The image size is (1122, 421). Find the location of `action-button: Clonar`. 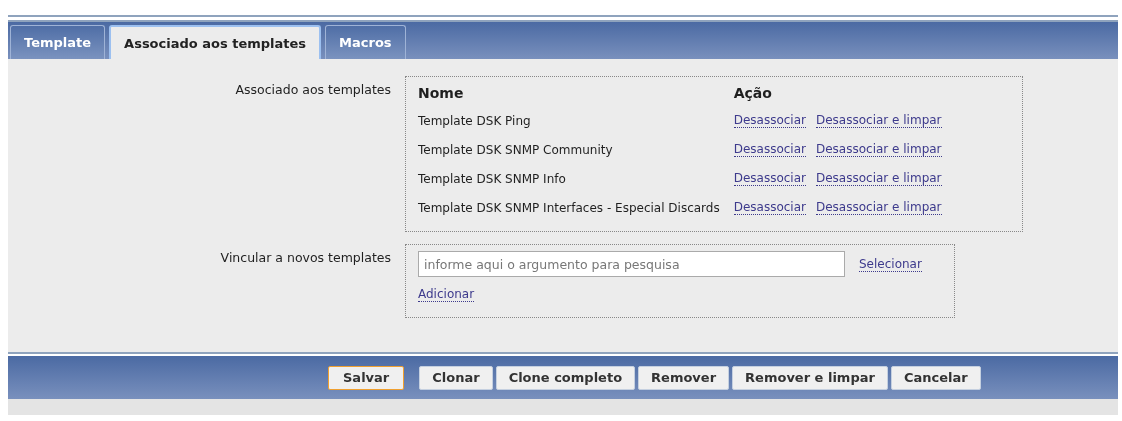

action-button: Clonar is located at coordinates (456, 377).